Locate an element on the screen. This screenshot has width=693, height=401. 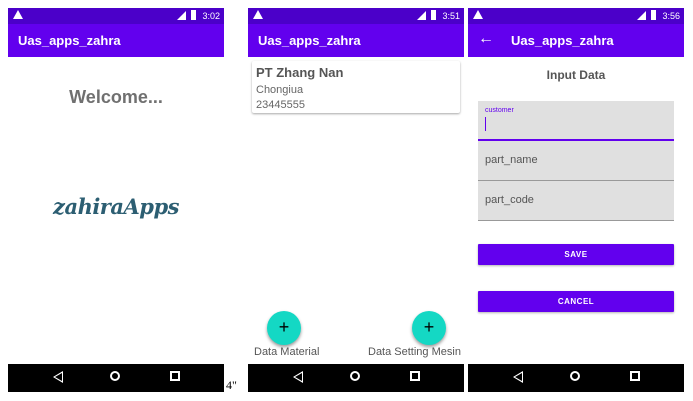
data-setting-mesin-label: Data Setting Mesin is located at coordinates (414, 352).